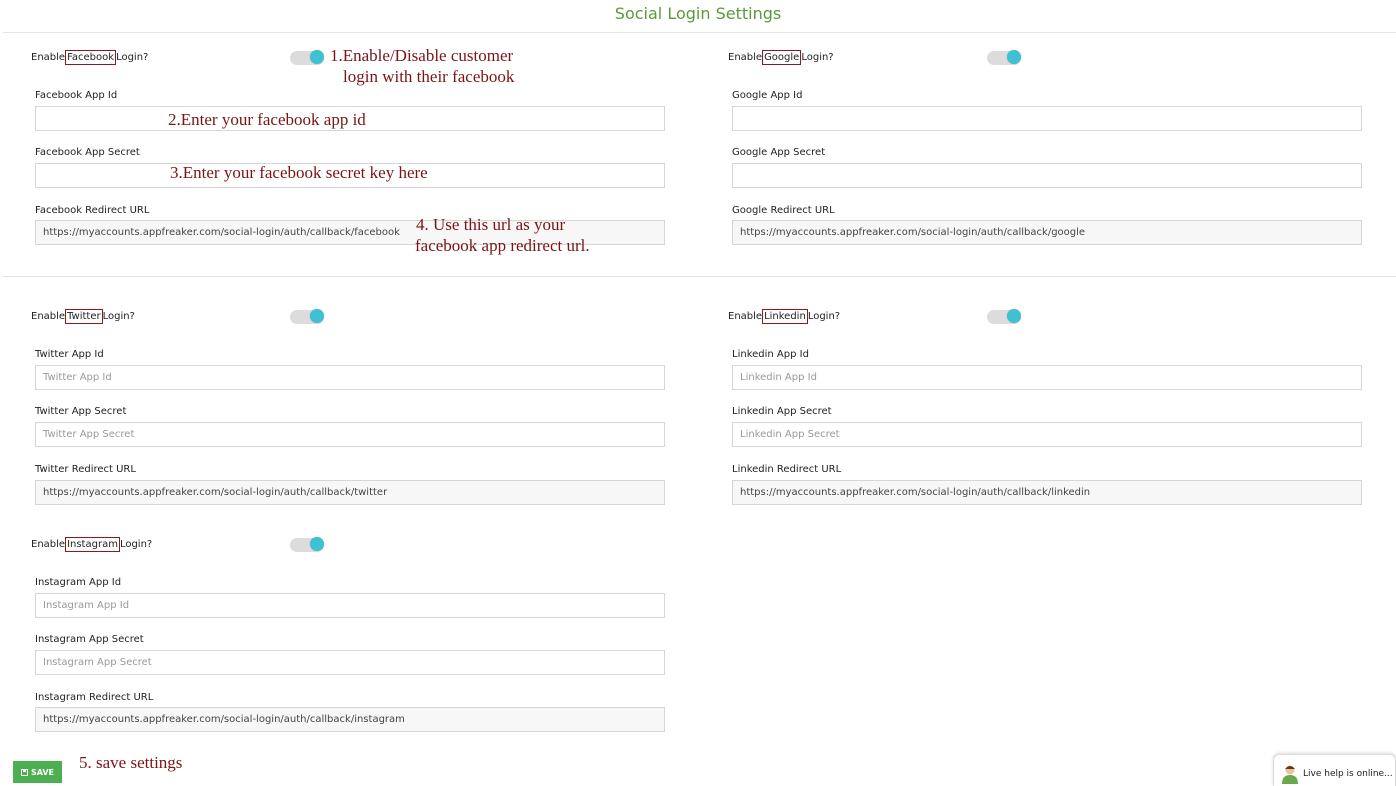  Describe the element at coordinates (770, 354) in the screenshot. I see `linkedin-app-id-label: Linkedin App Id` at that location.